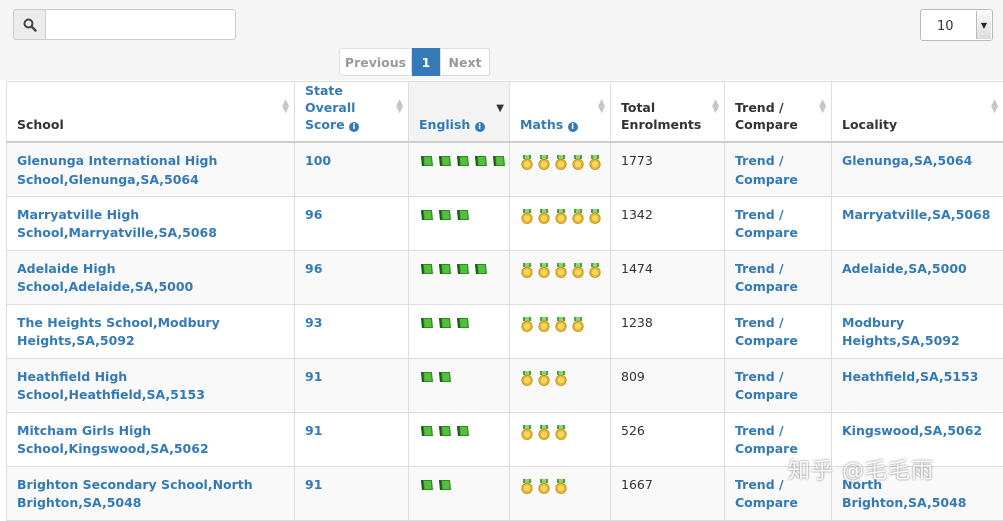 The width and height of the screenshot is (1003, 521). Describe the element at coordinates (668, 385) in the screenshot. I see `cell-enrolments: 809` at that location.